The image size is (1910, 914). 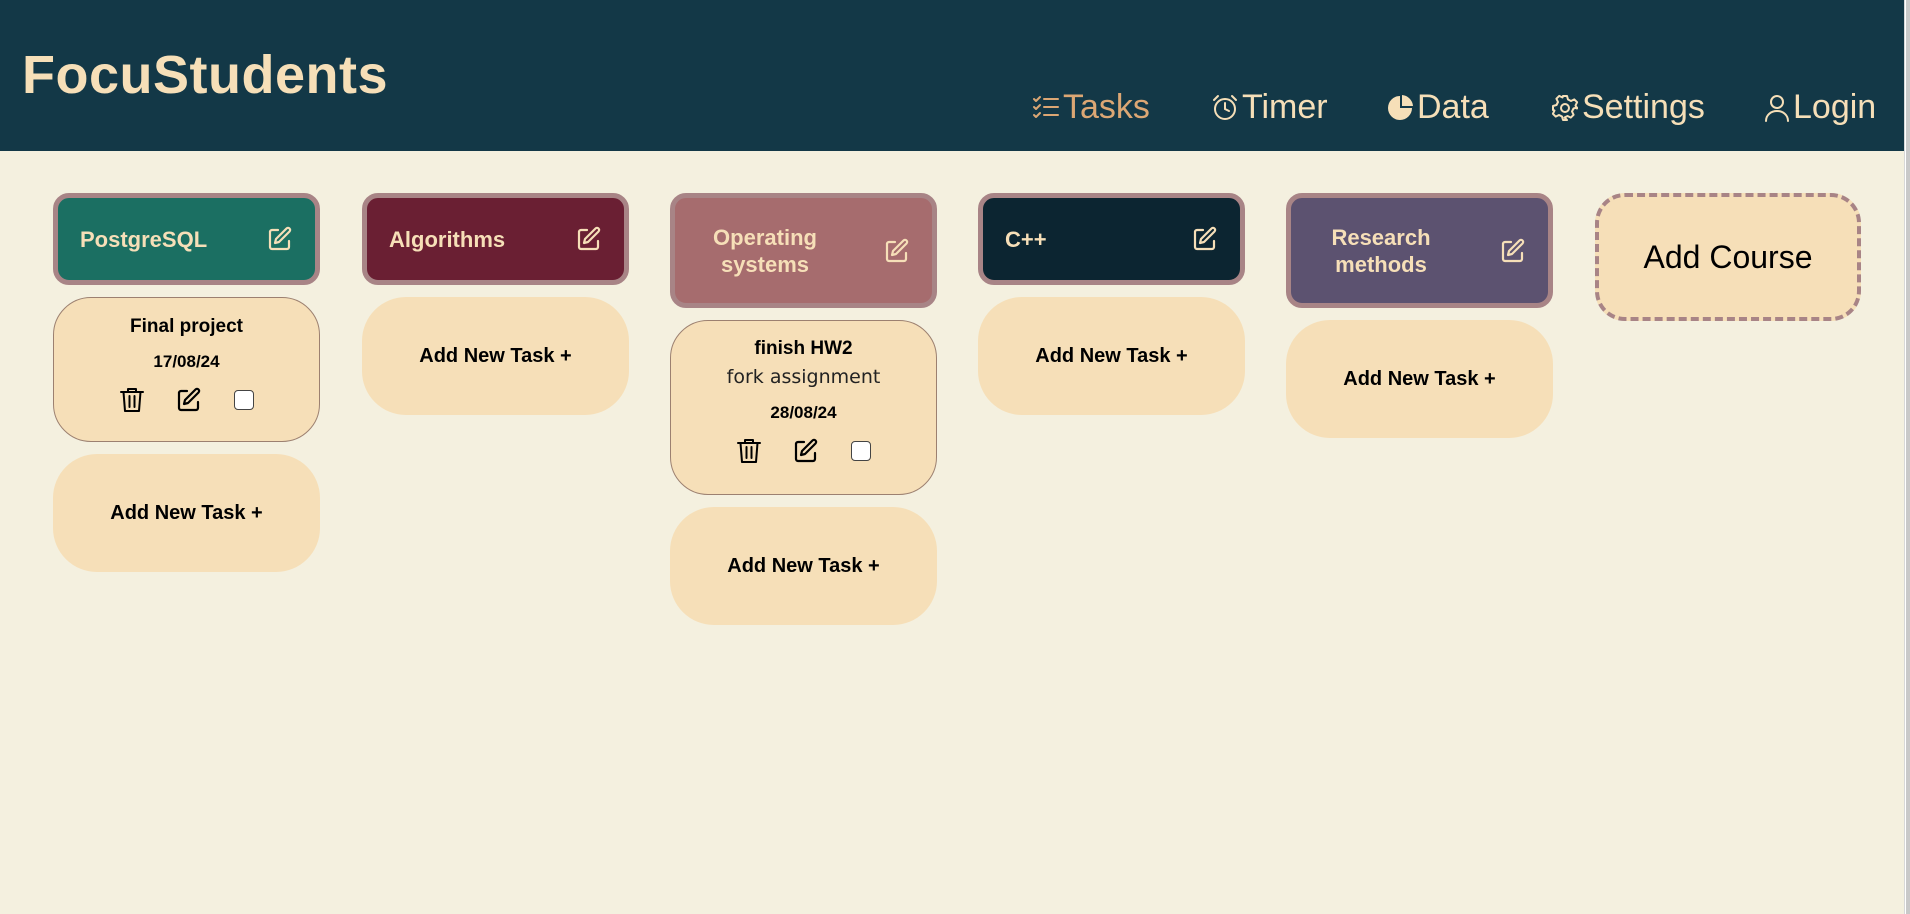 What do you see at coordinates (765, 250) in the screenshot?
I see `course-name: Operating systems` at bounding box center [765, 250].